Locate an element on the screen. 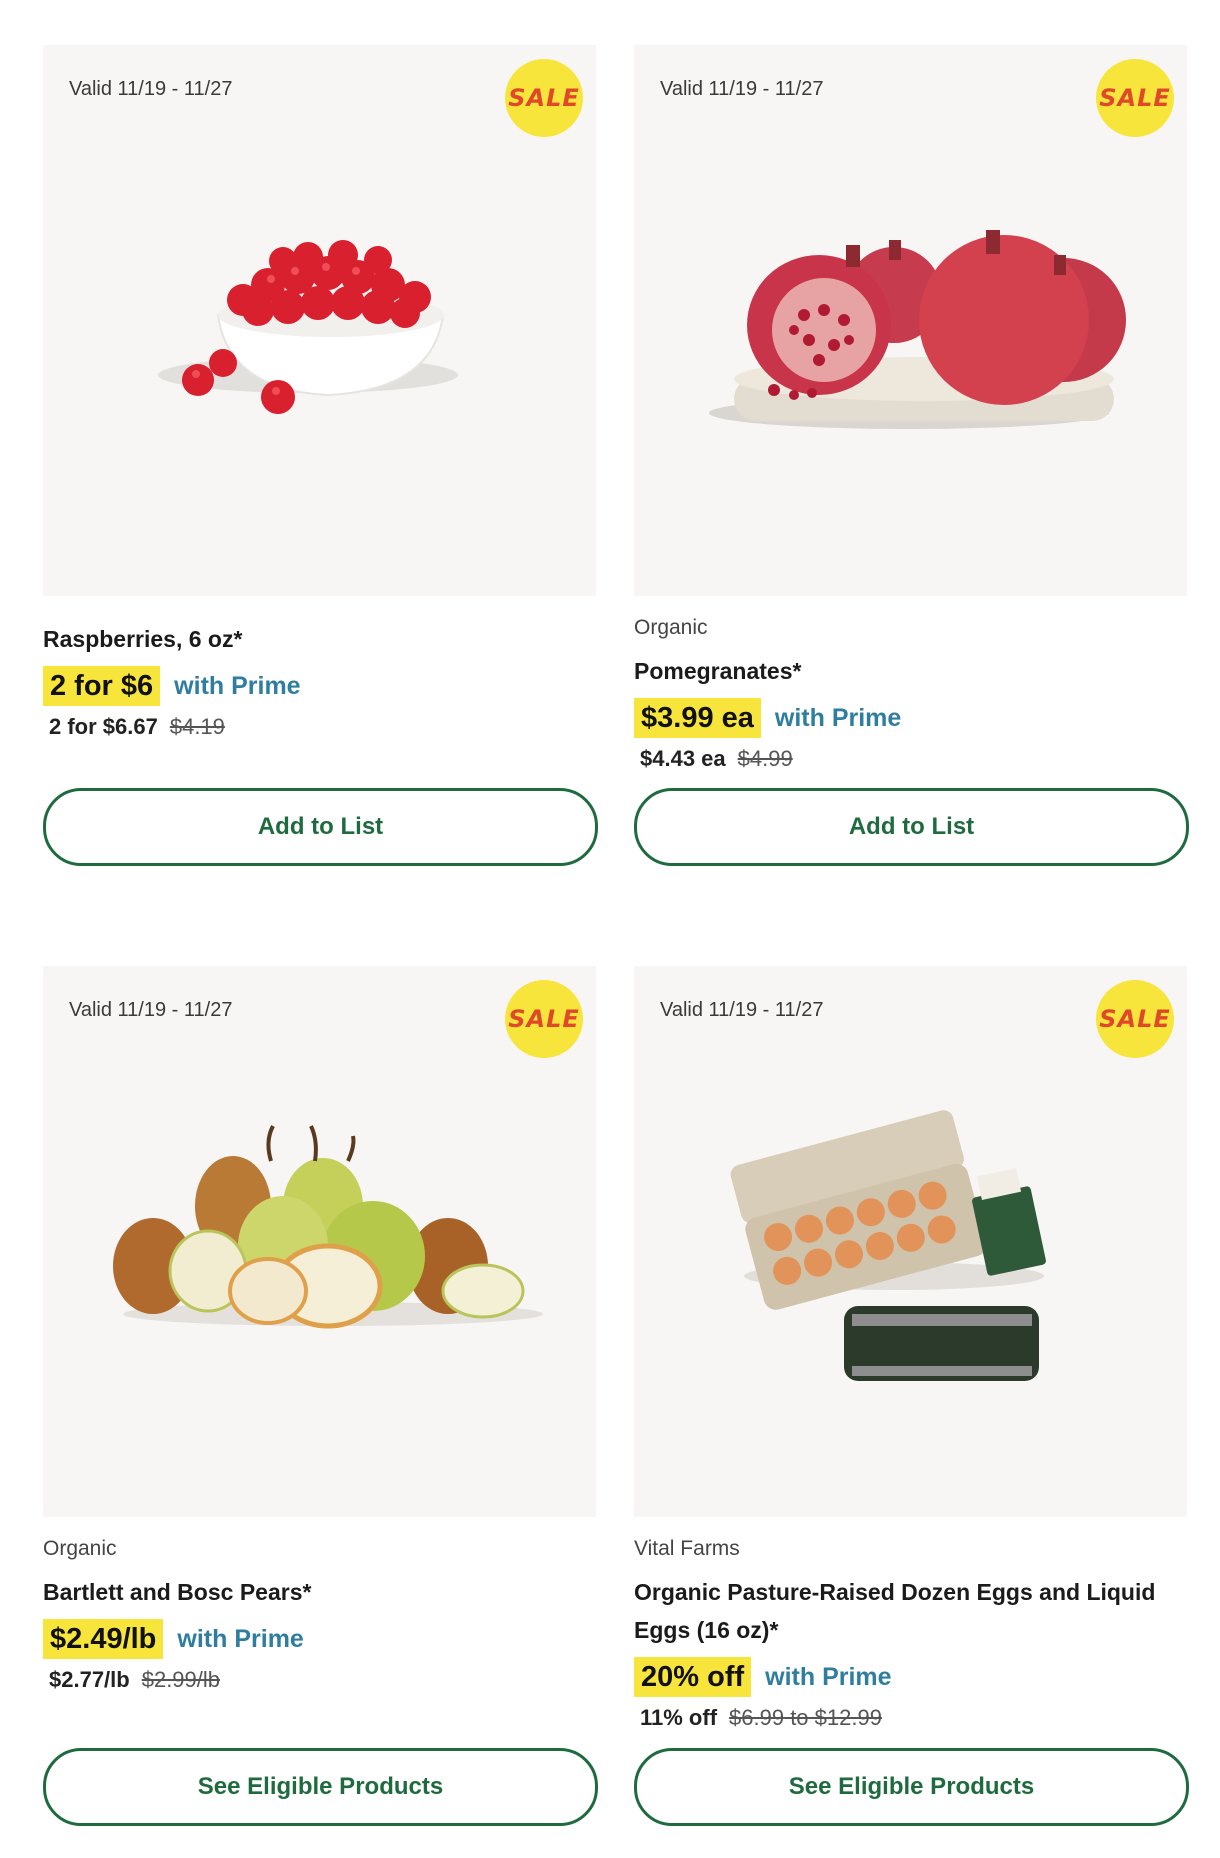  regular-price-row: $2.77/lb $2.99/lb is located at coordinates (319, 1680).